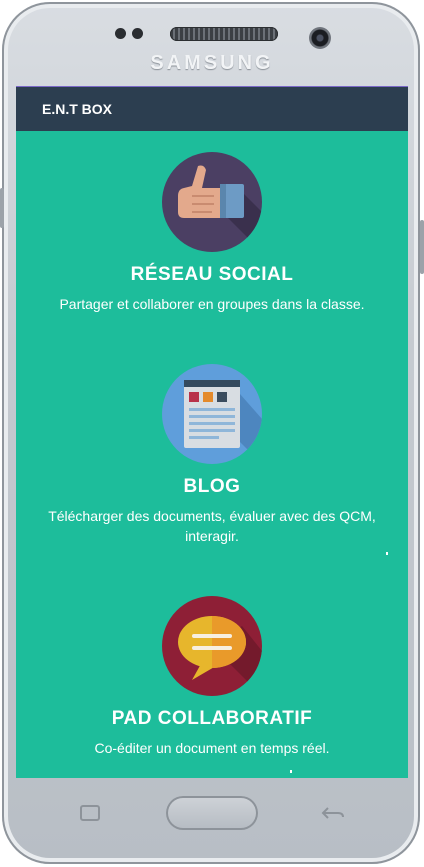  Describe the element at coordinates (224, 34) in the screenshot. I see `earpiece-speaker` at that location.